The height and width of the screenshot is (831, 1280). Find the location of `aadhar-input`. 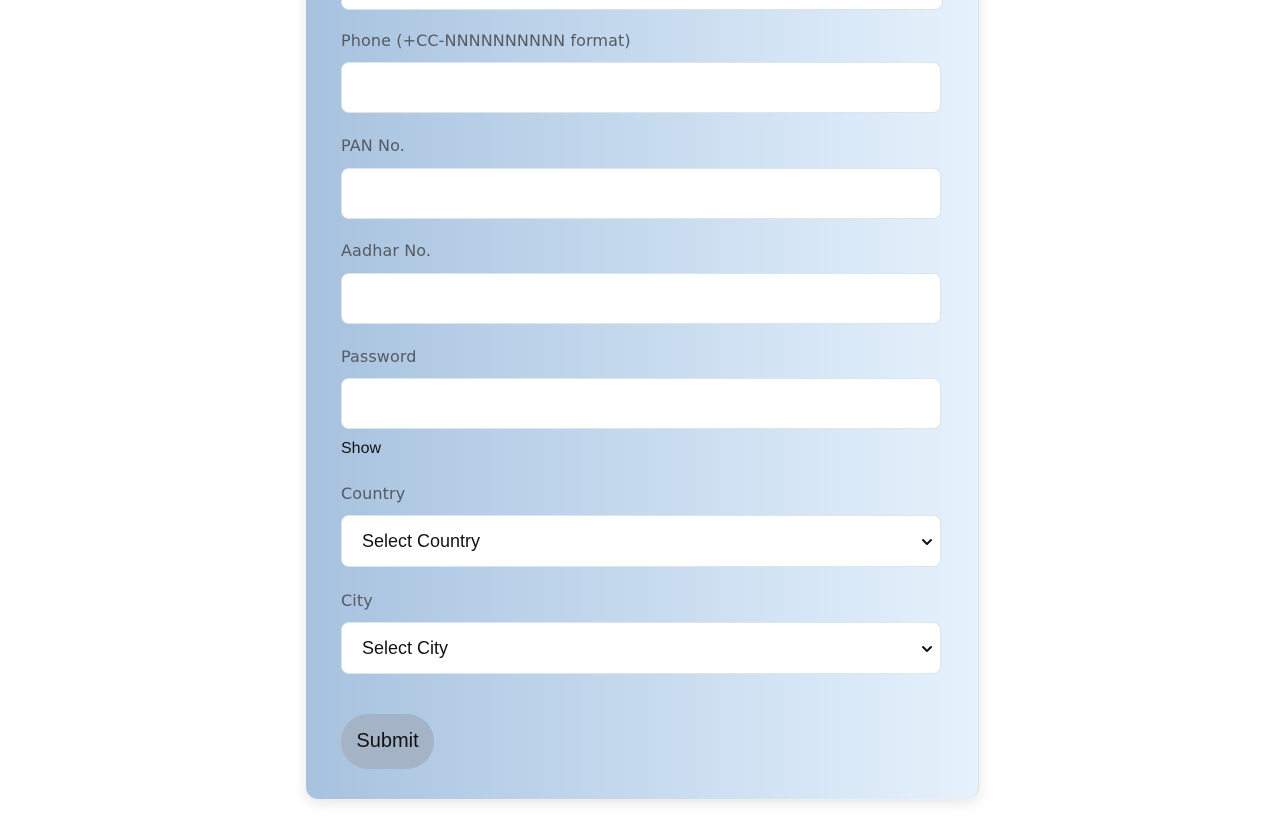

aadhar-input is located at coordinates (641, 298).